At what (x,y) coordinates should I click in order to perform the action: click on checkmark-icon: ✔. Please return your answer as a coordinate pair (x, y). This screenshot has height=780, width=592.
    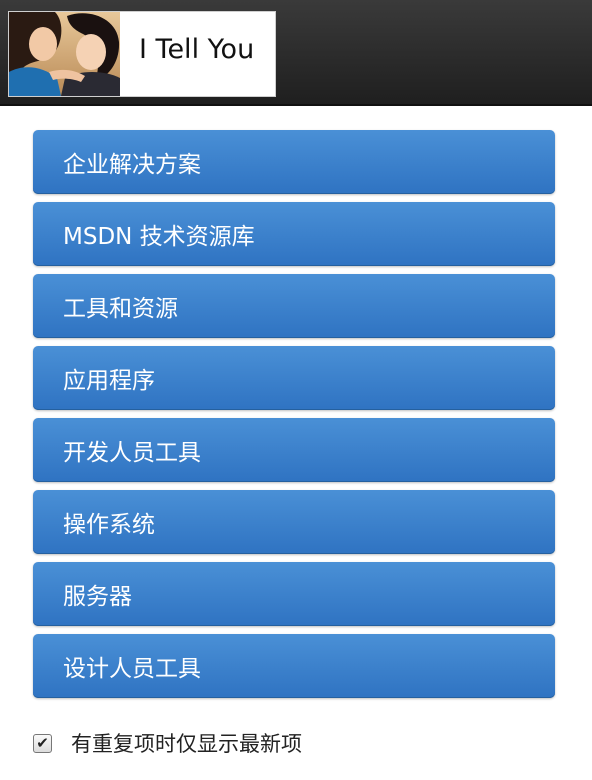
    Looking at the image, I should click on (42, 742).